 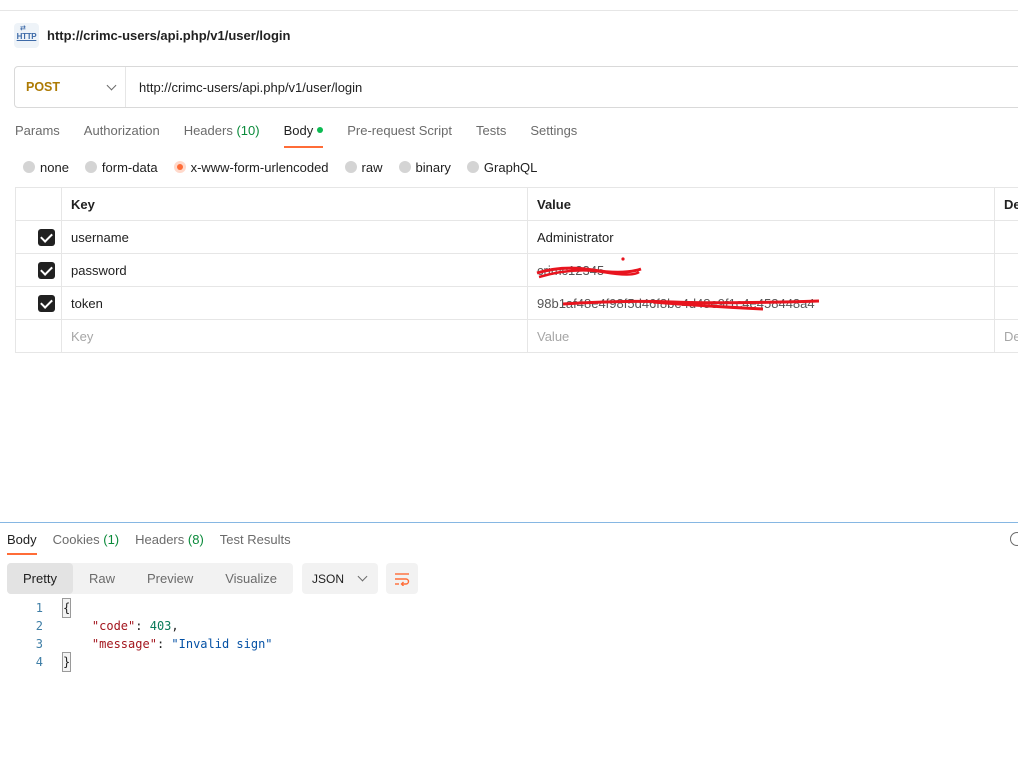 I want to click on response-tab-cookies: Cookies (1), so click(x=86, y=543).